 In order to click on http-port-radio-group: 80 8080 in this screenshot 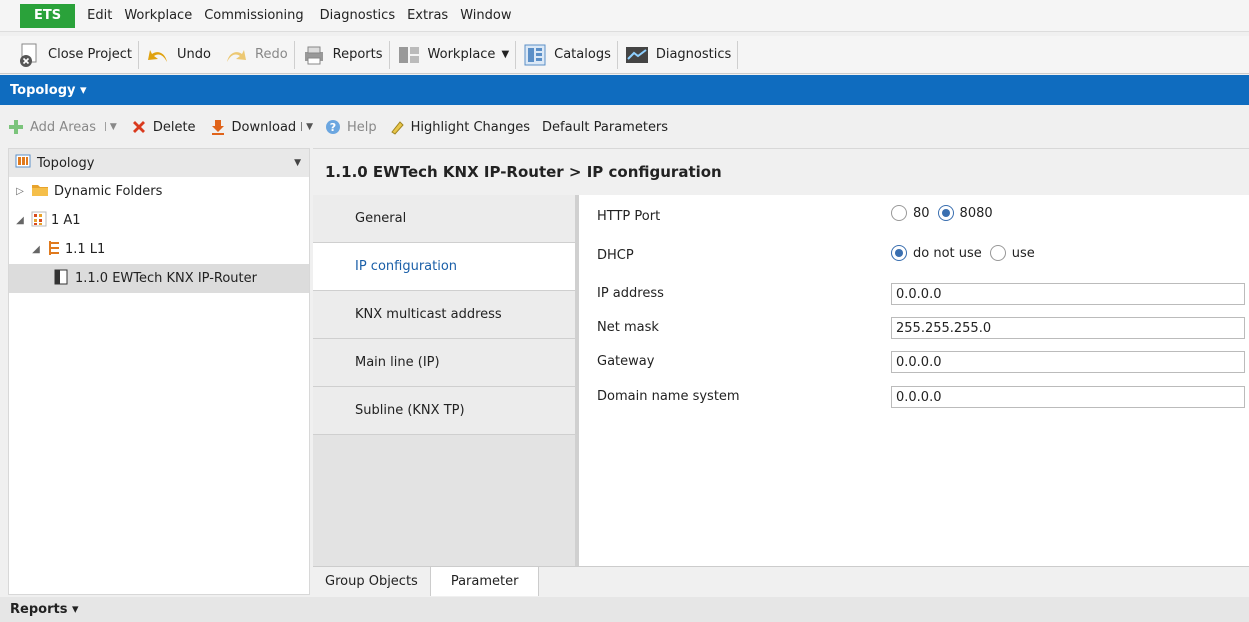, I will do `click(942, 213)`.